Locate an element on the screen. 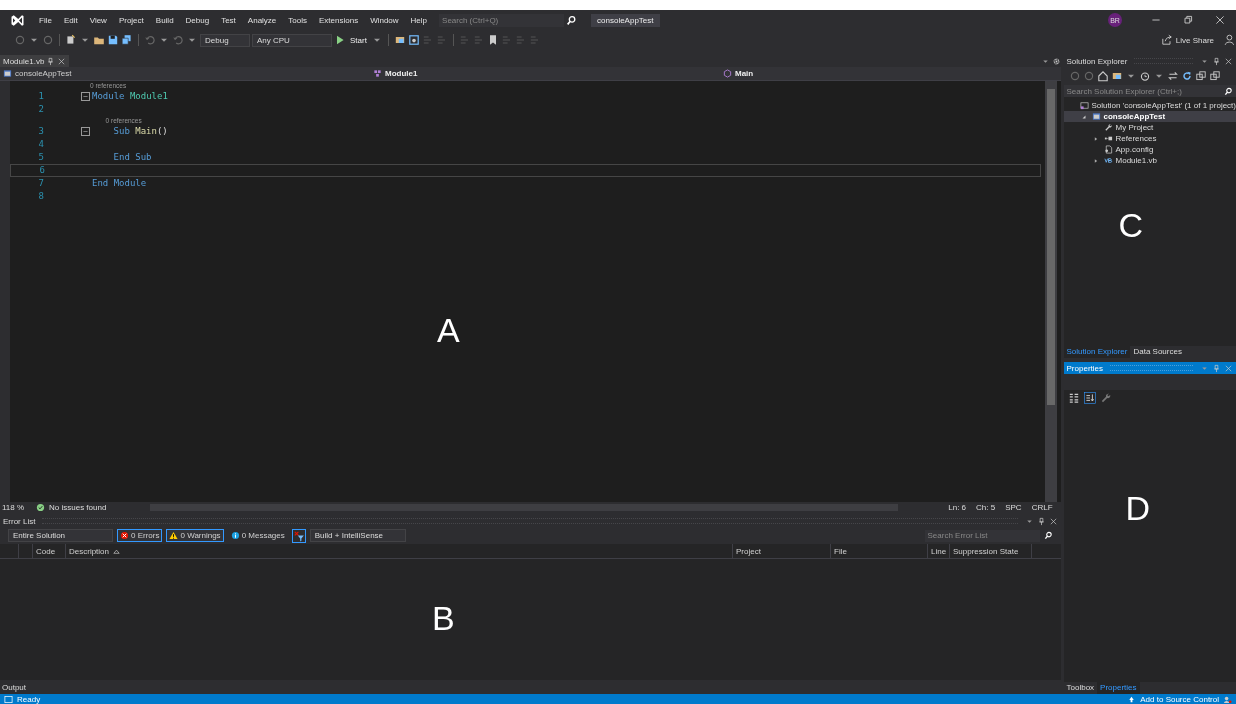 The width and height of the screenshot is (1236, 704). refresh-icon is located at coordinates (1186, 76).